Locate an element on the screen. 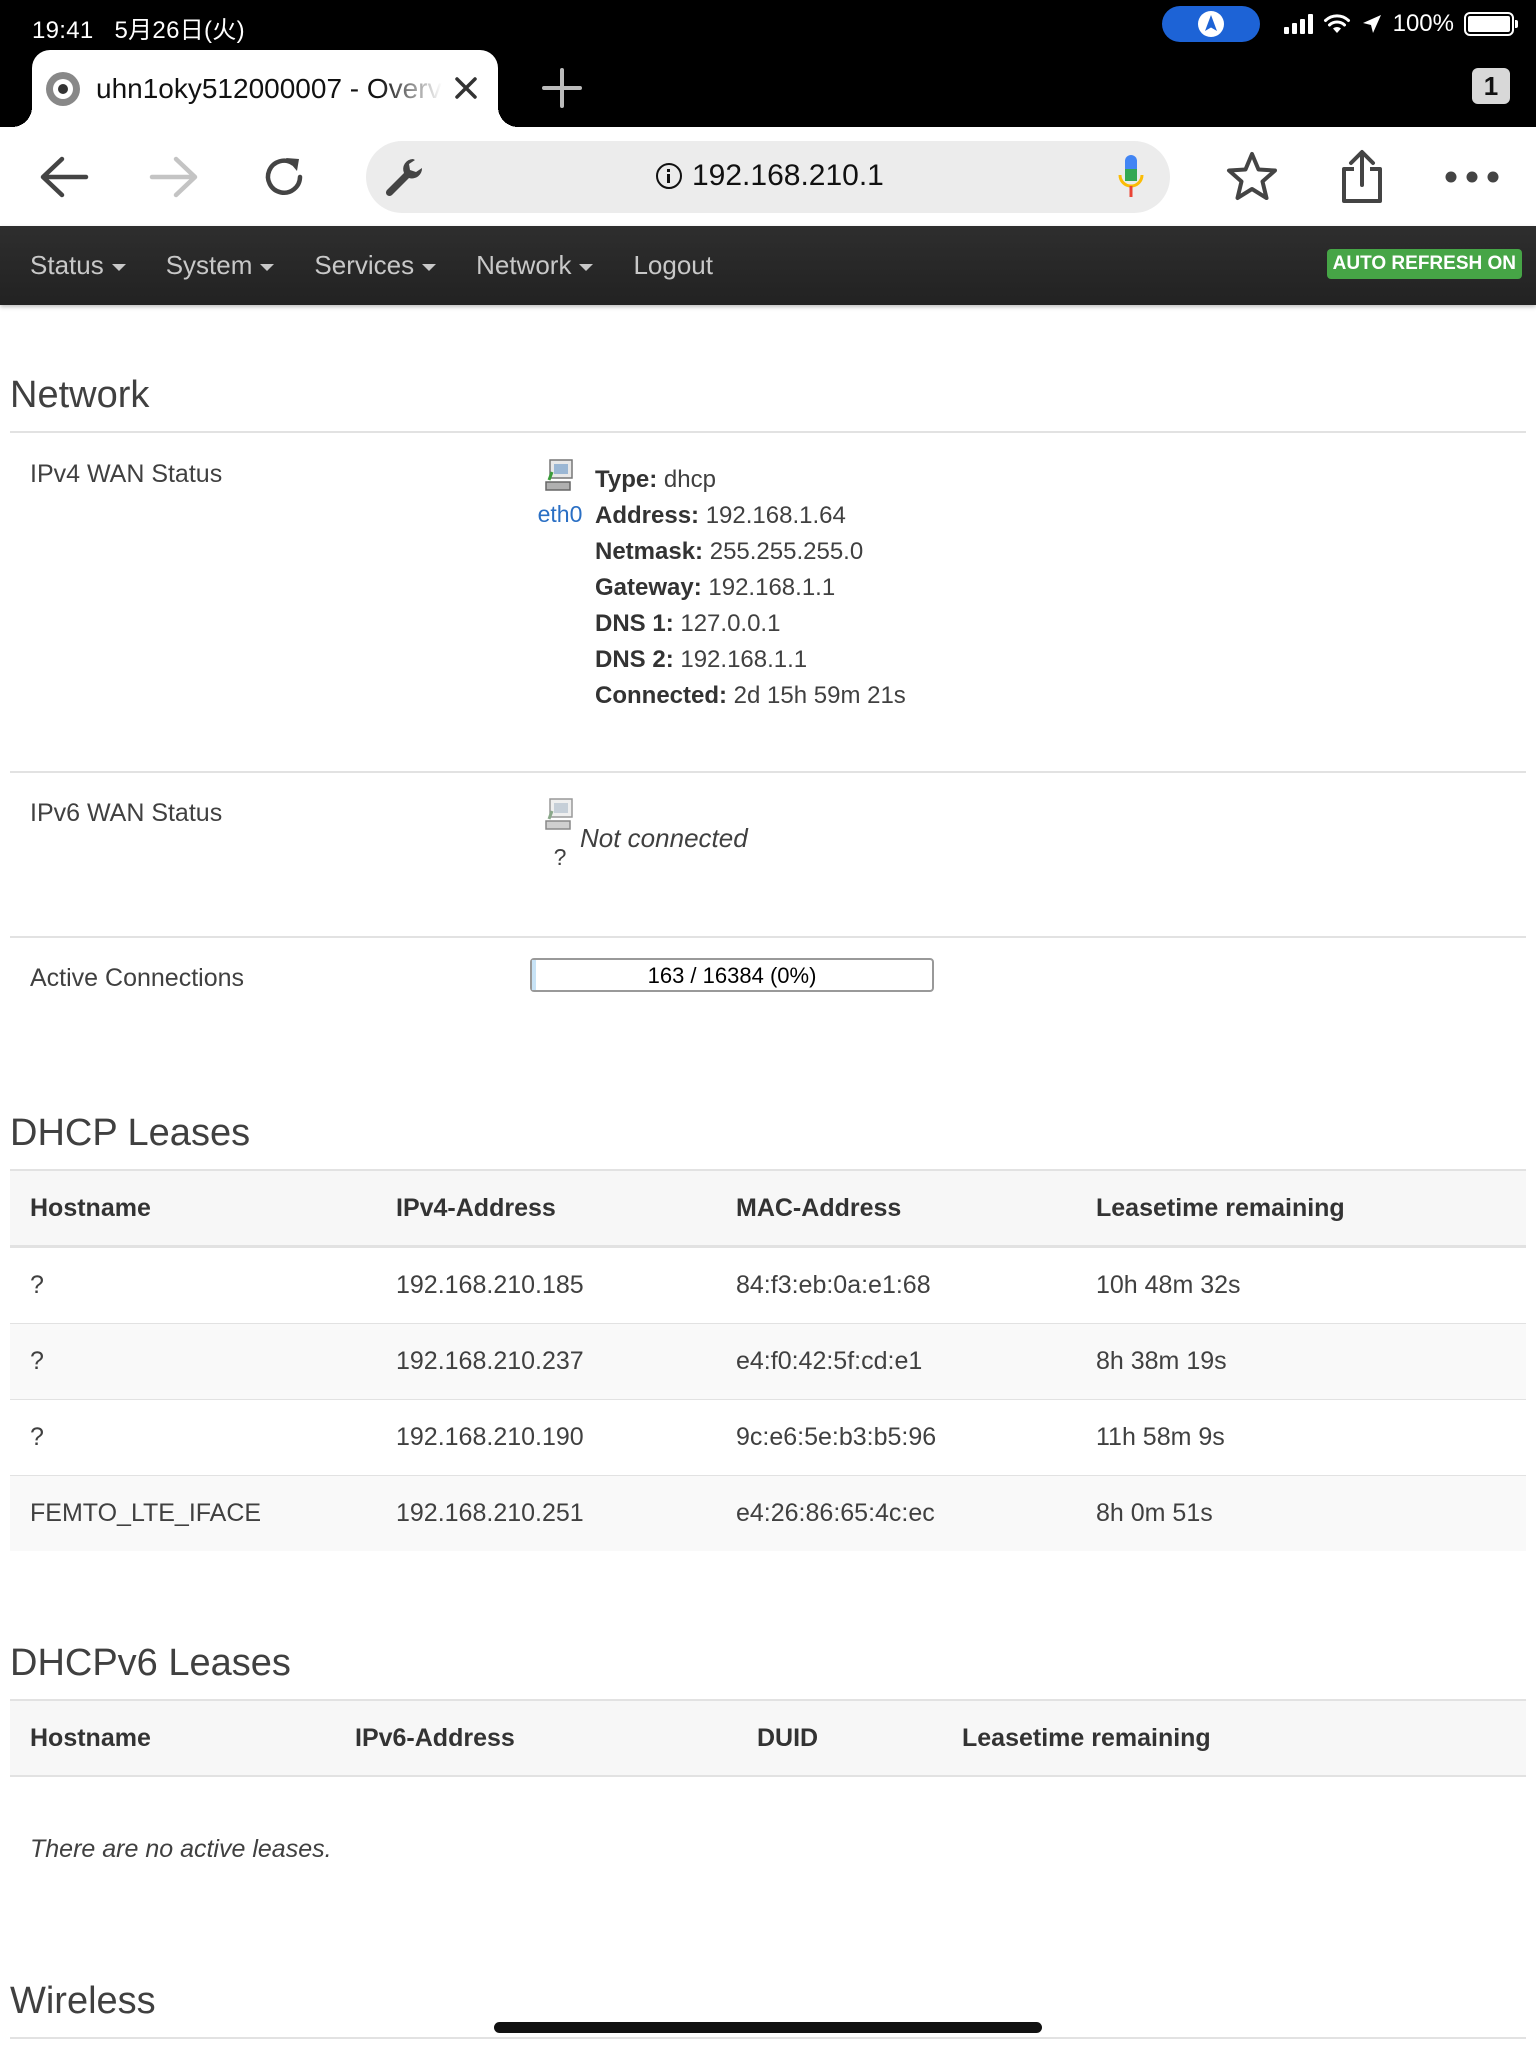  browser-tab: uhn1oky512000007 - Overview is located at coordinates (265, 88).